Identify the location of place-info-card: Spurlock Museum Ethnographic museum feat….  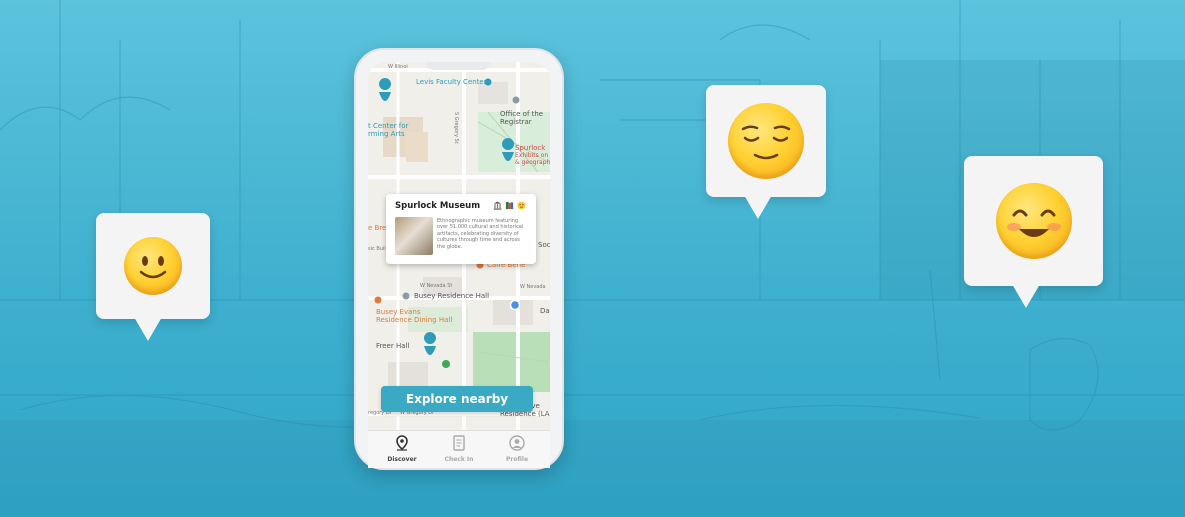
(461, 229).